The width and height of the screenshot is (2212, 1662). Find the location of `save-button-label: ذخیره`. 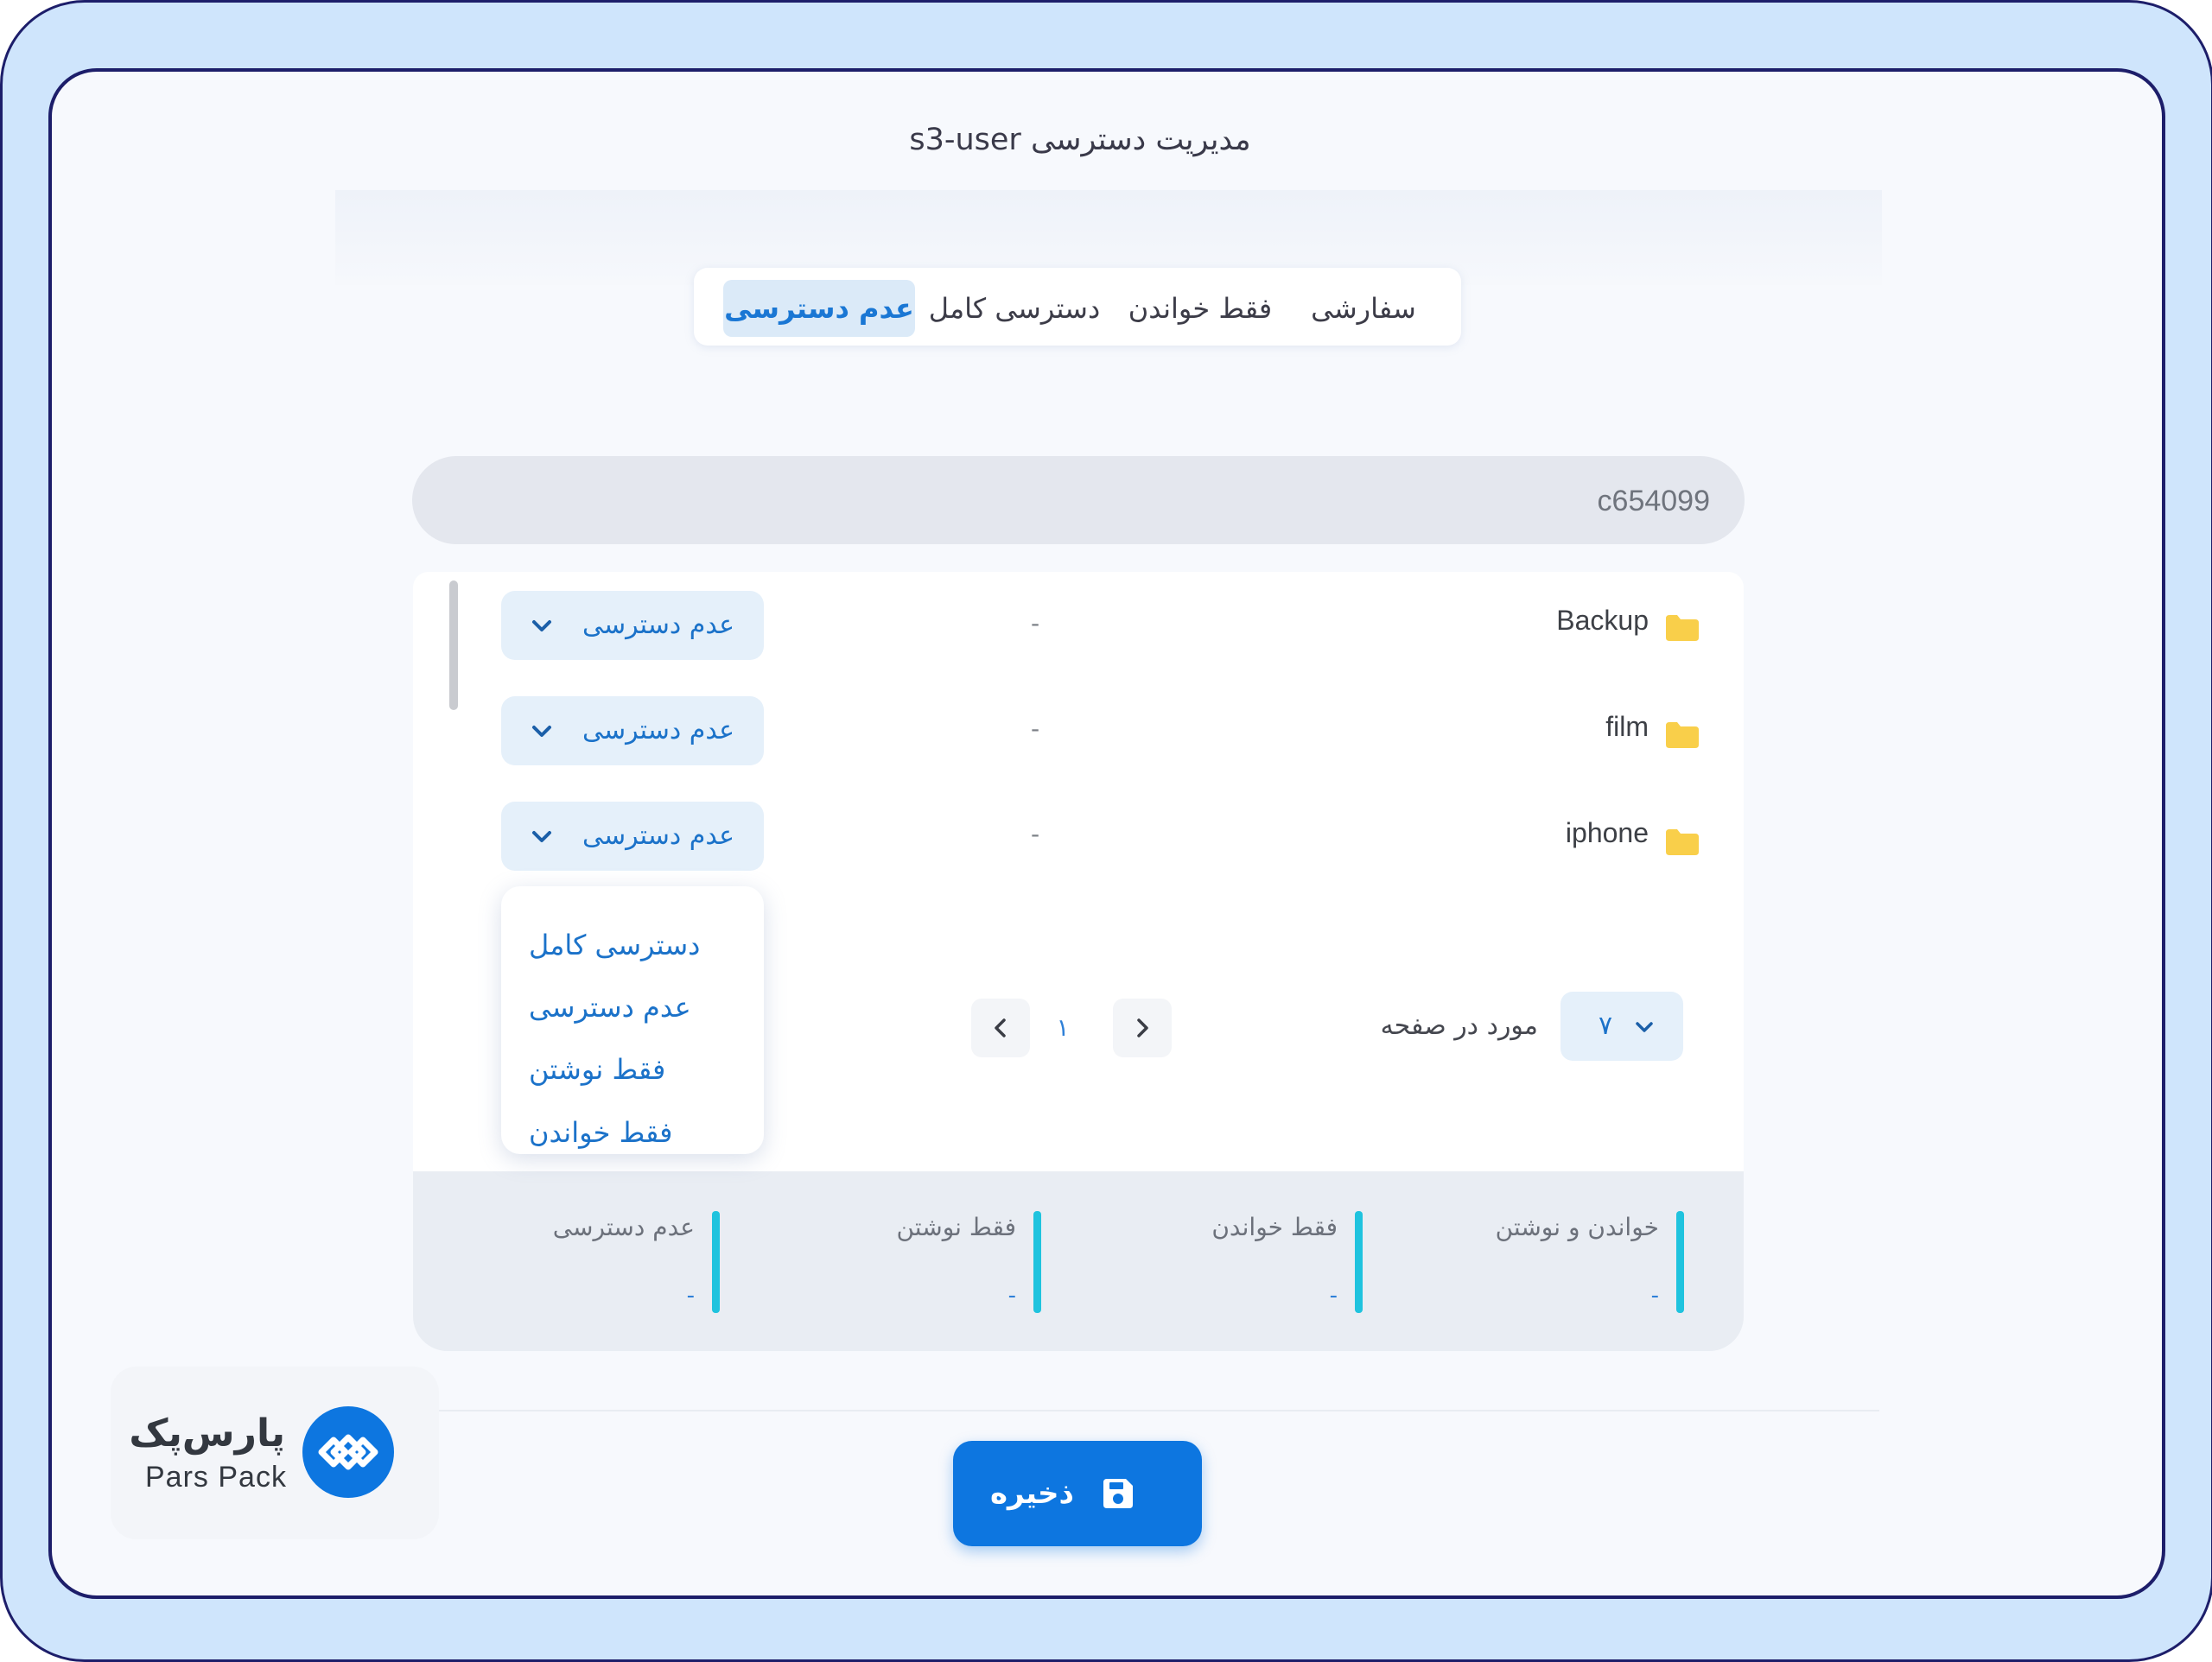

save-button-label: ذخیره is located at coordinates (1031, 1493).